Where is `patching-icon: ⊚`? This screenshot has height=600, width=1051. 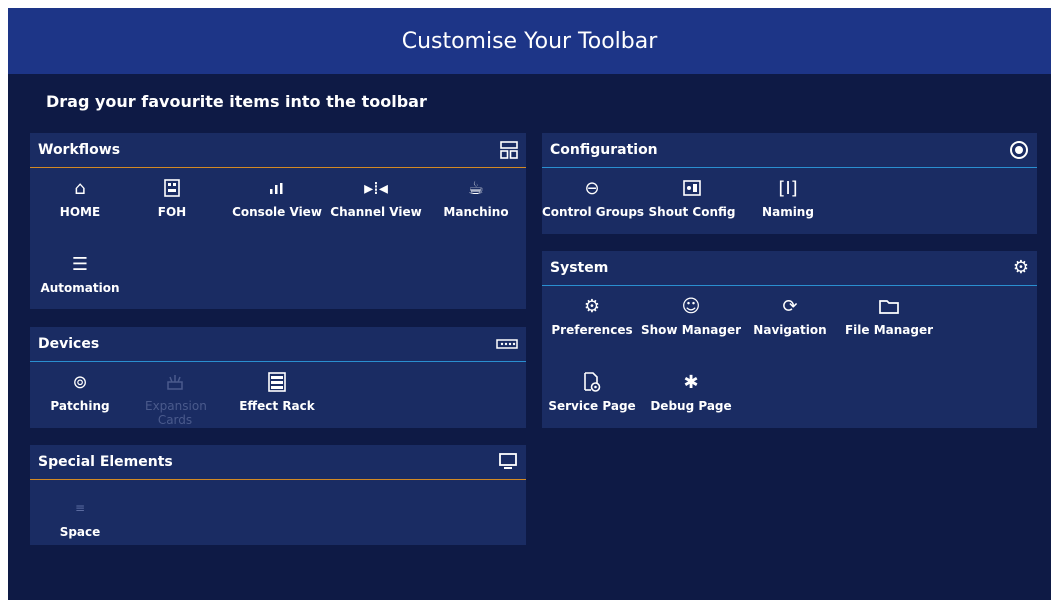
patching-icon: ⊚ is located at coordinates (80, 382).